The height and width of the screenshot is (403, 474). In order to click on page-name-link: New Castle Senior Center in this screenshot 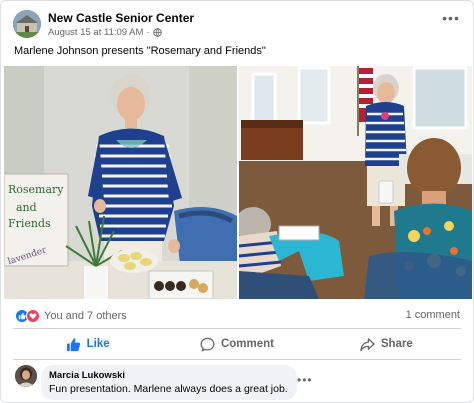, I will do `click(121, 18)`.